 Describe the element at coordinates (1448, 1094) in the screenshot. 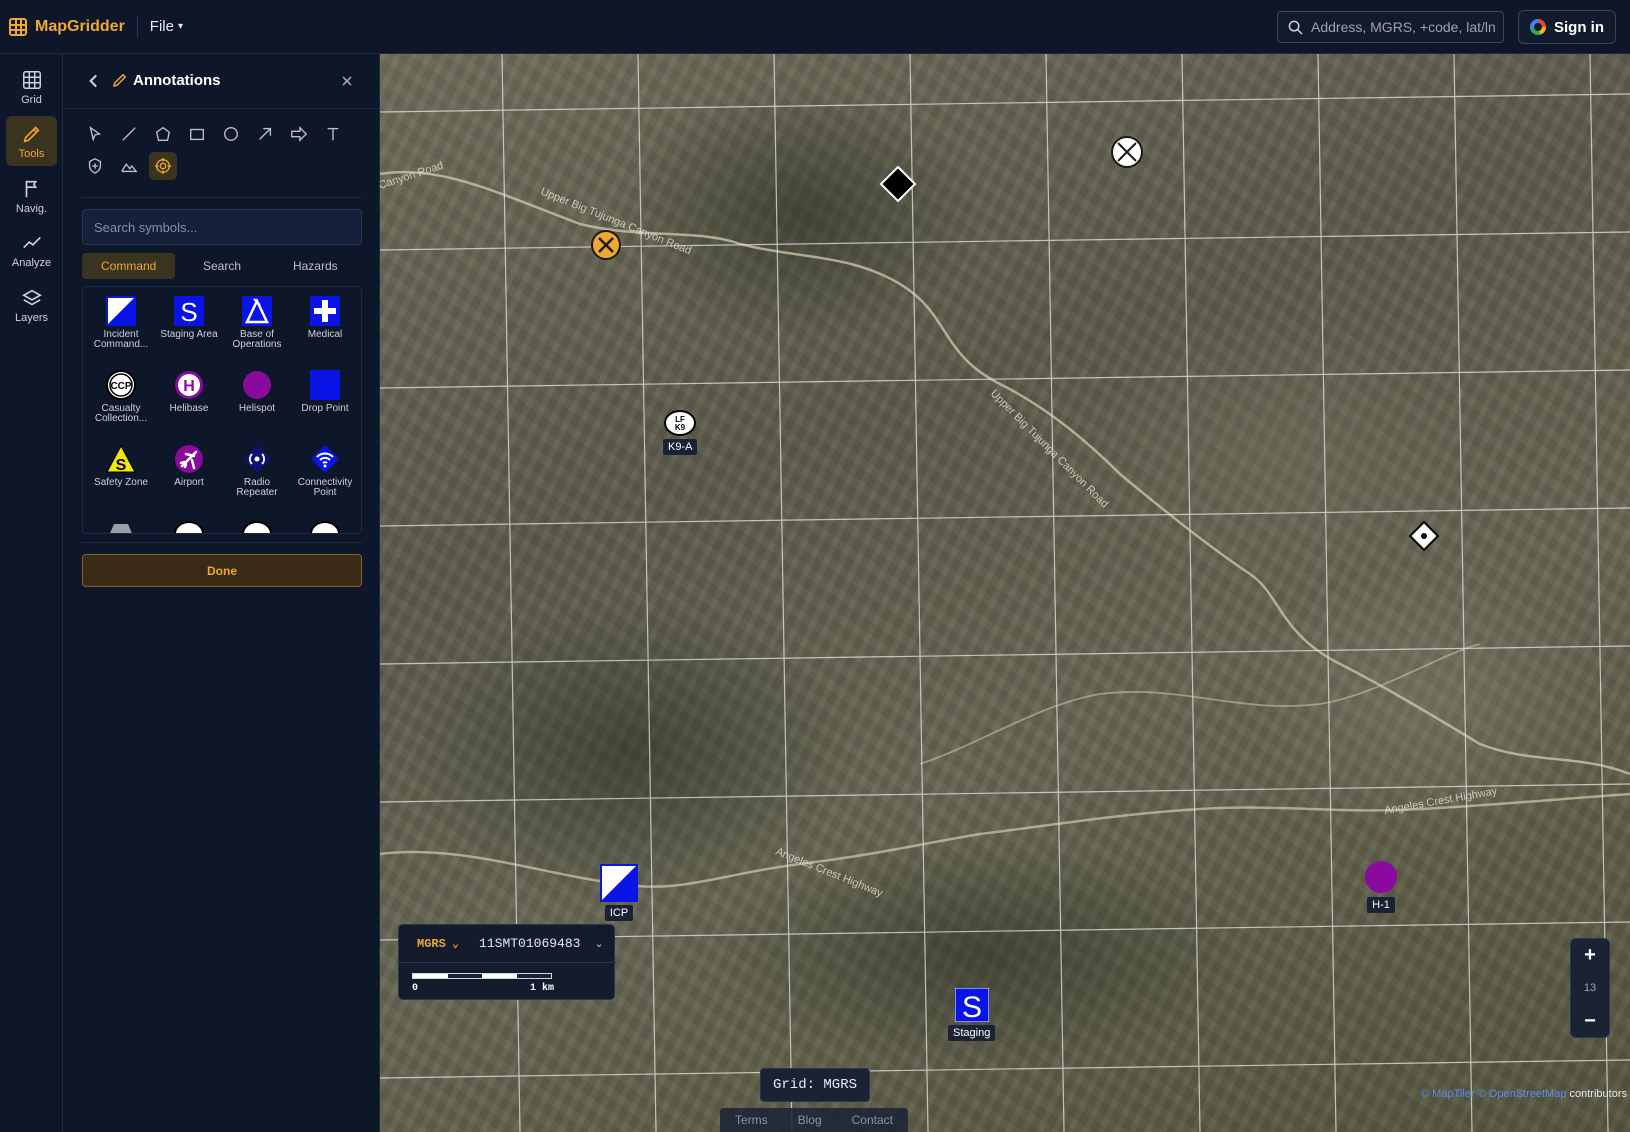

I see `maptiler-link: © MapTiler` at that location.